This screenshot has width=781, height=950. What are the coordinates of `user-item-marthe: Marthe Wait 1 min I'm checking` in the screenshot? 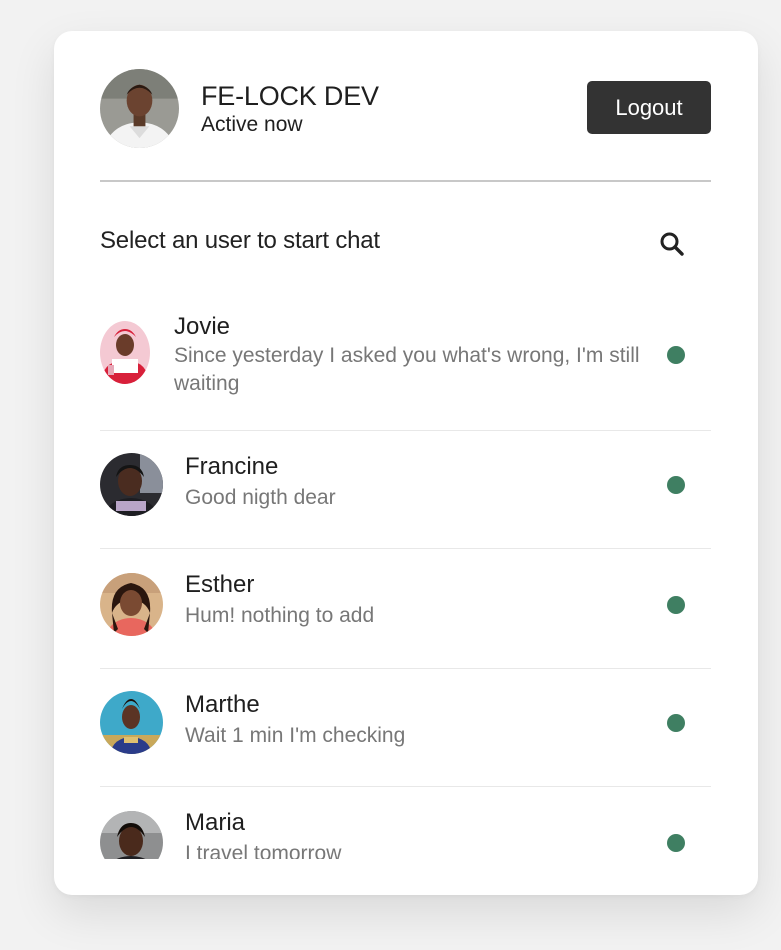 It's located at (405, 728).